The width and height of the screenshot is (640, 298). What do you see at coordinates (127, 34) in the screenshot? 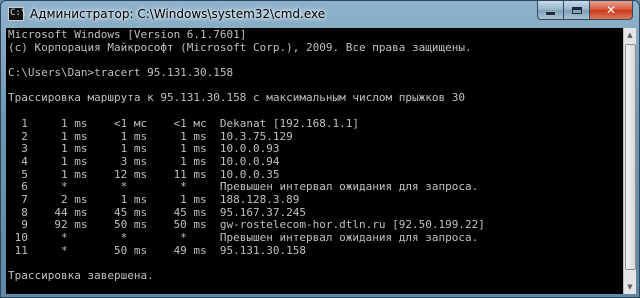
I see `console-line: Microsoft Windows [Version 6.1.7601]` at bounding box center [127, 34].